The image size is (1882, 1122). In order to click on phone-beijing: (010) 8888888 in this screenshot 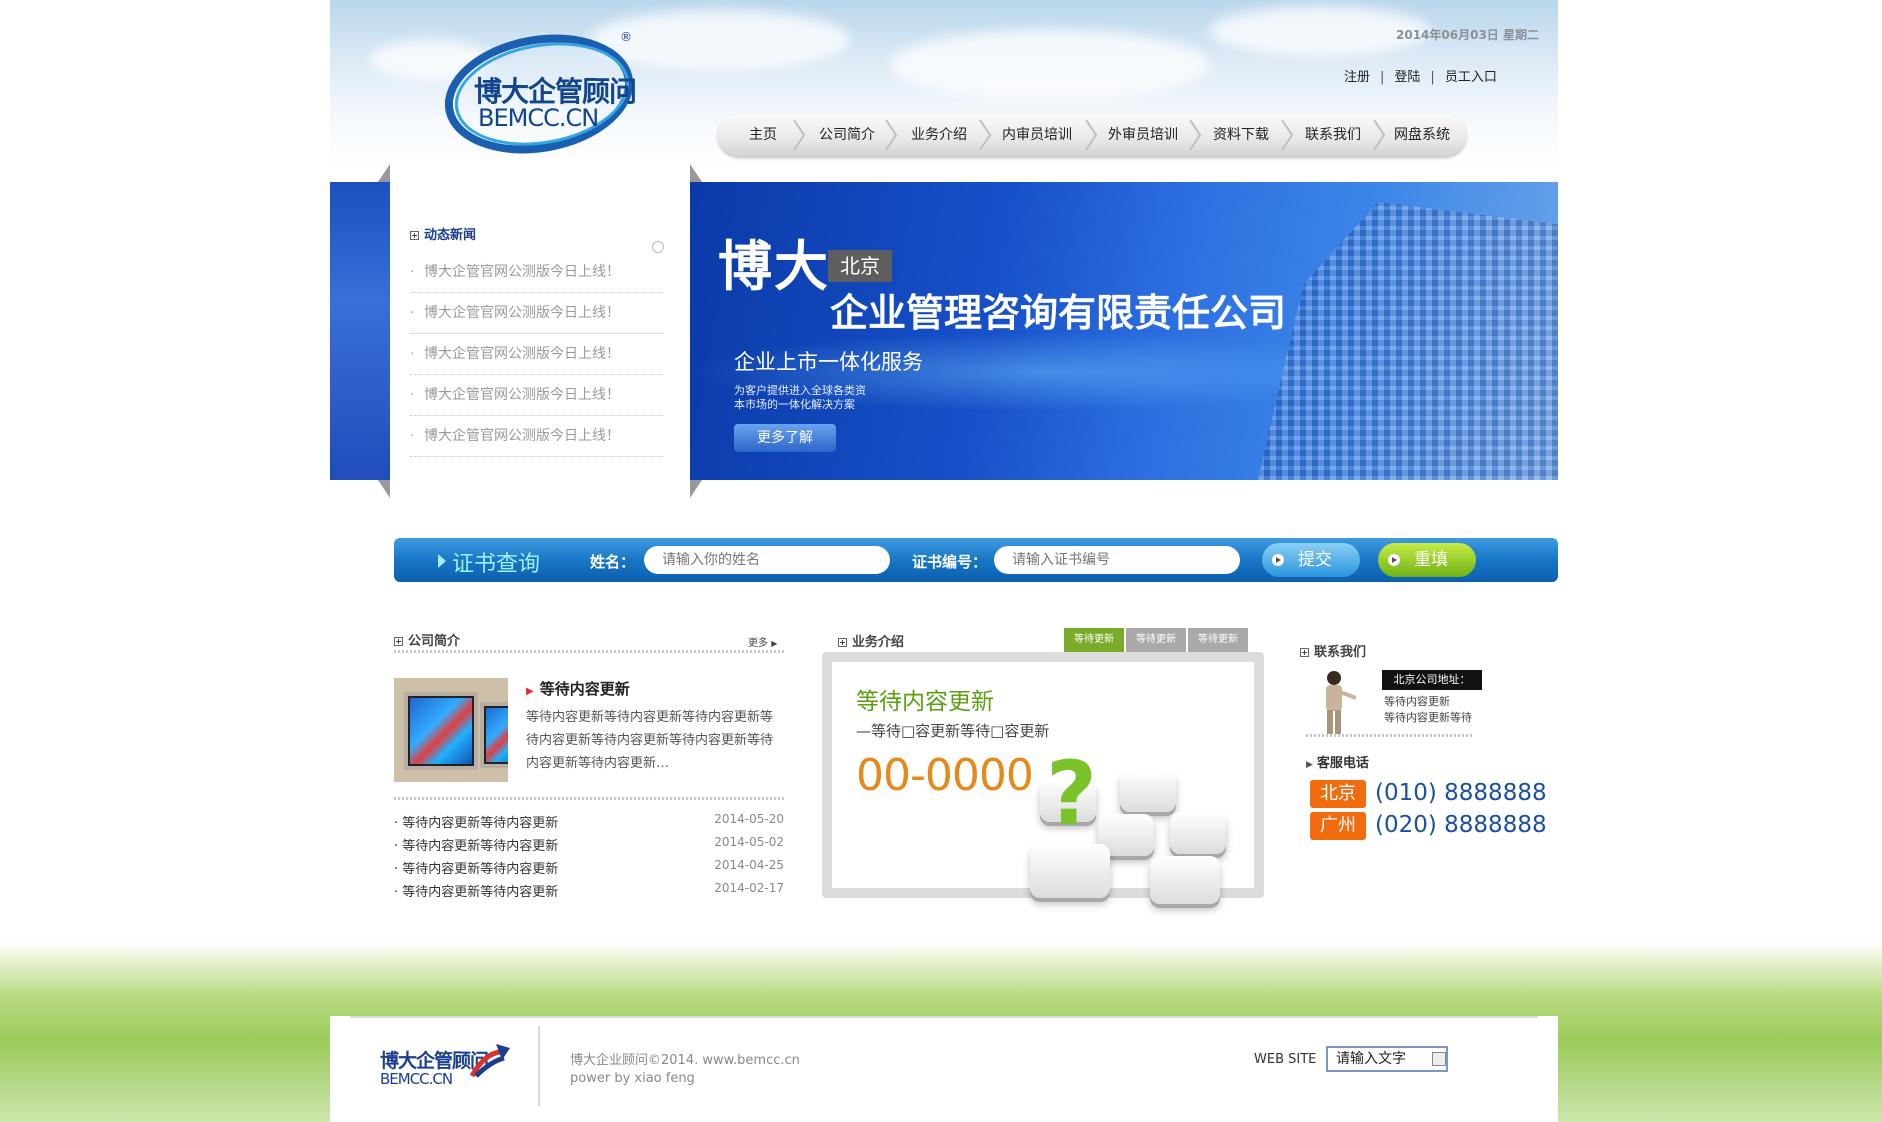, I will do `click(1461, 793)`.